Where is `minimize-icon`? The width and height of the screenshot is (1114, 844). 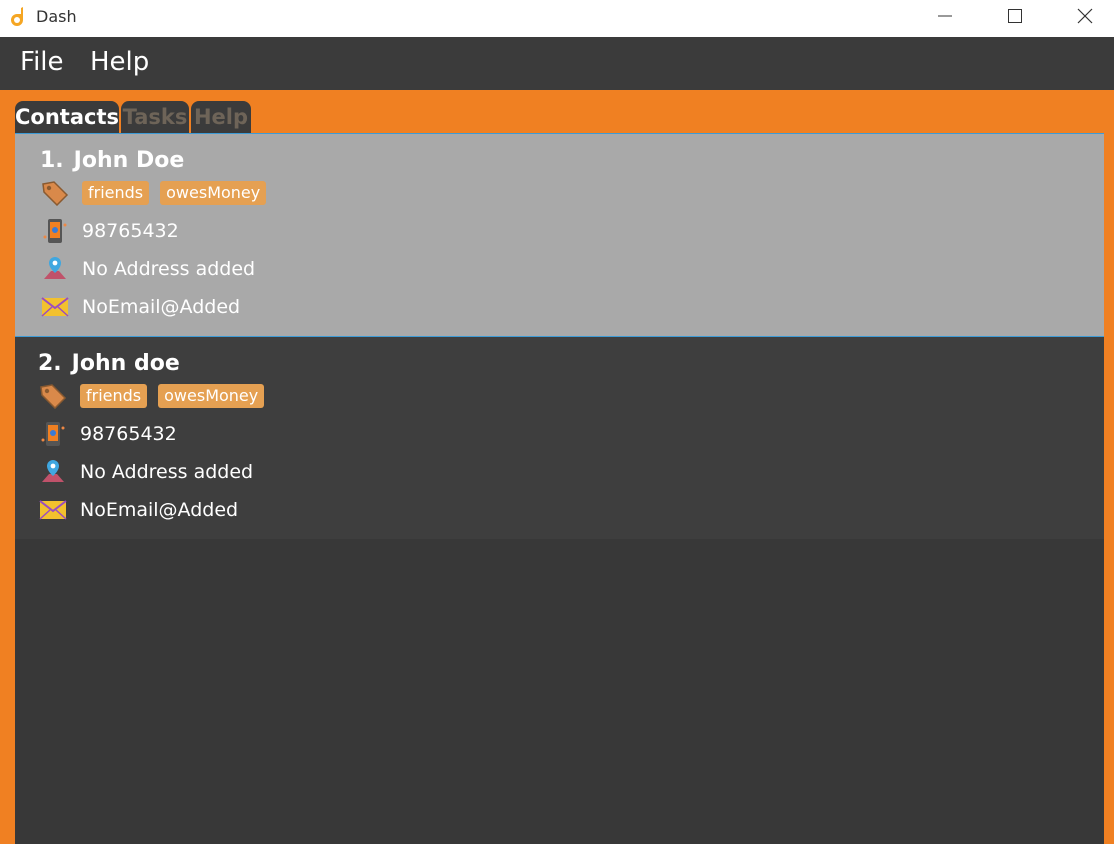
minimize-icon is located at coordinates (945, 16).